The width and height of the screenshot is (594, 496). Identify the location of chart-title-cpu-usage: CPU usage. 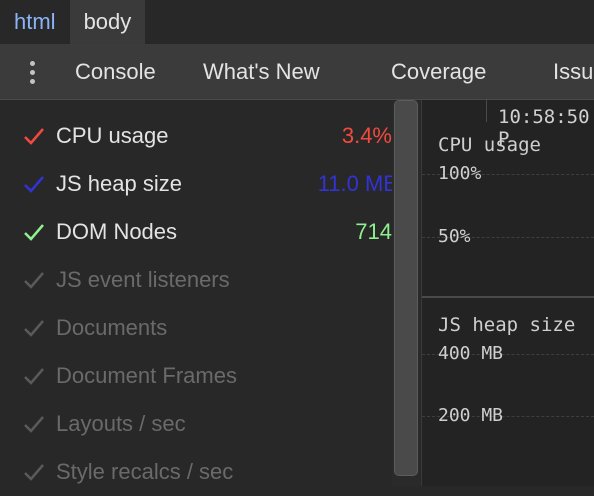
(489, 145).